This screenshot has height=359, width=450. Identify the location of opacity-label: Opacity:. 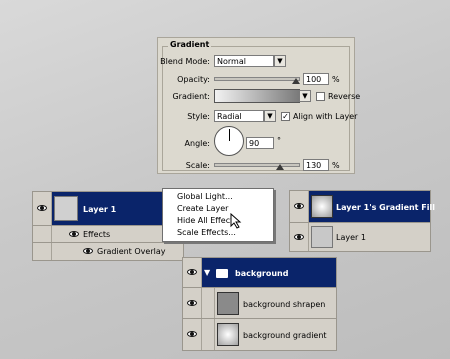
(193, 79).